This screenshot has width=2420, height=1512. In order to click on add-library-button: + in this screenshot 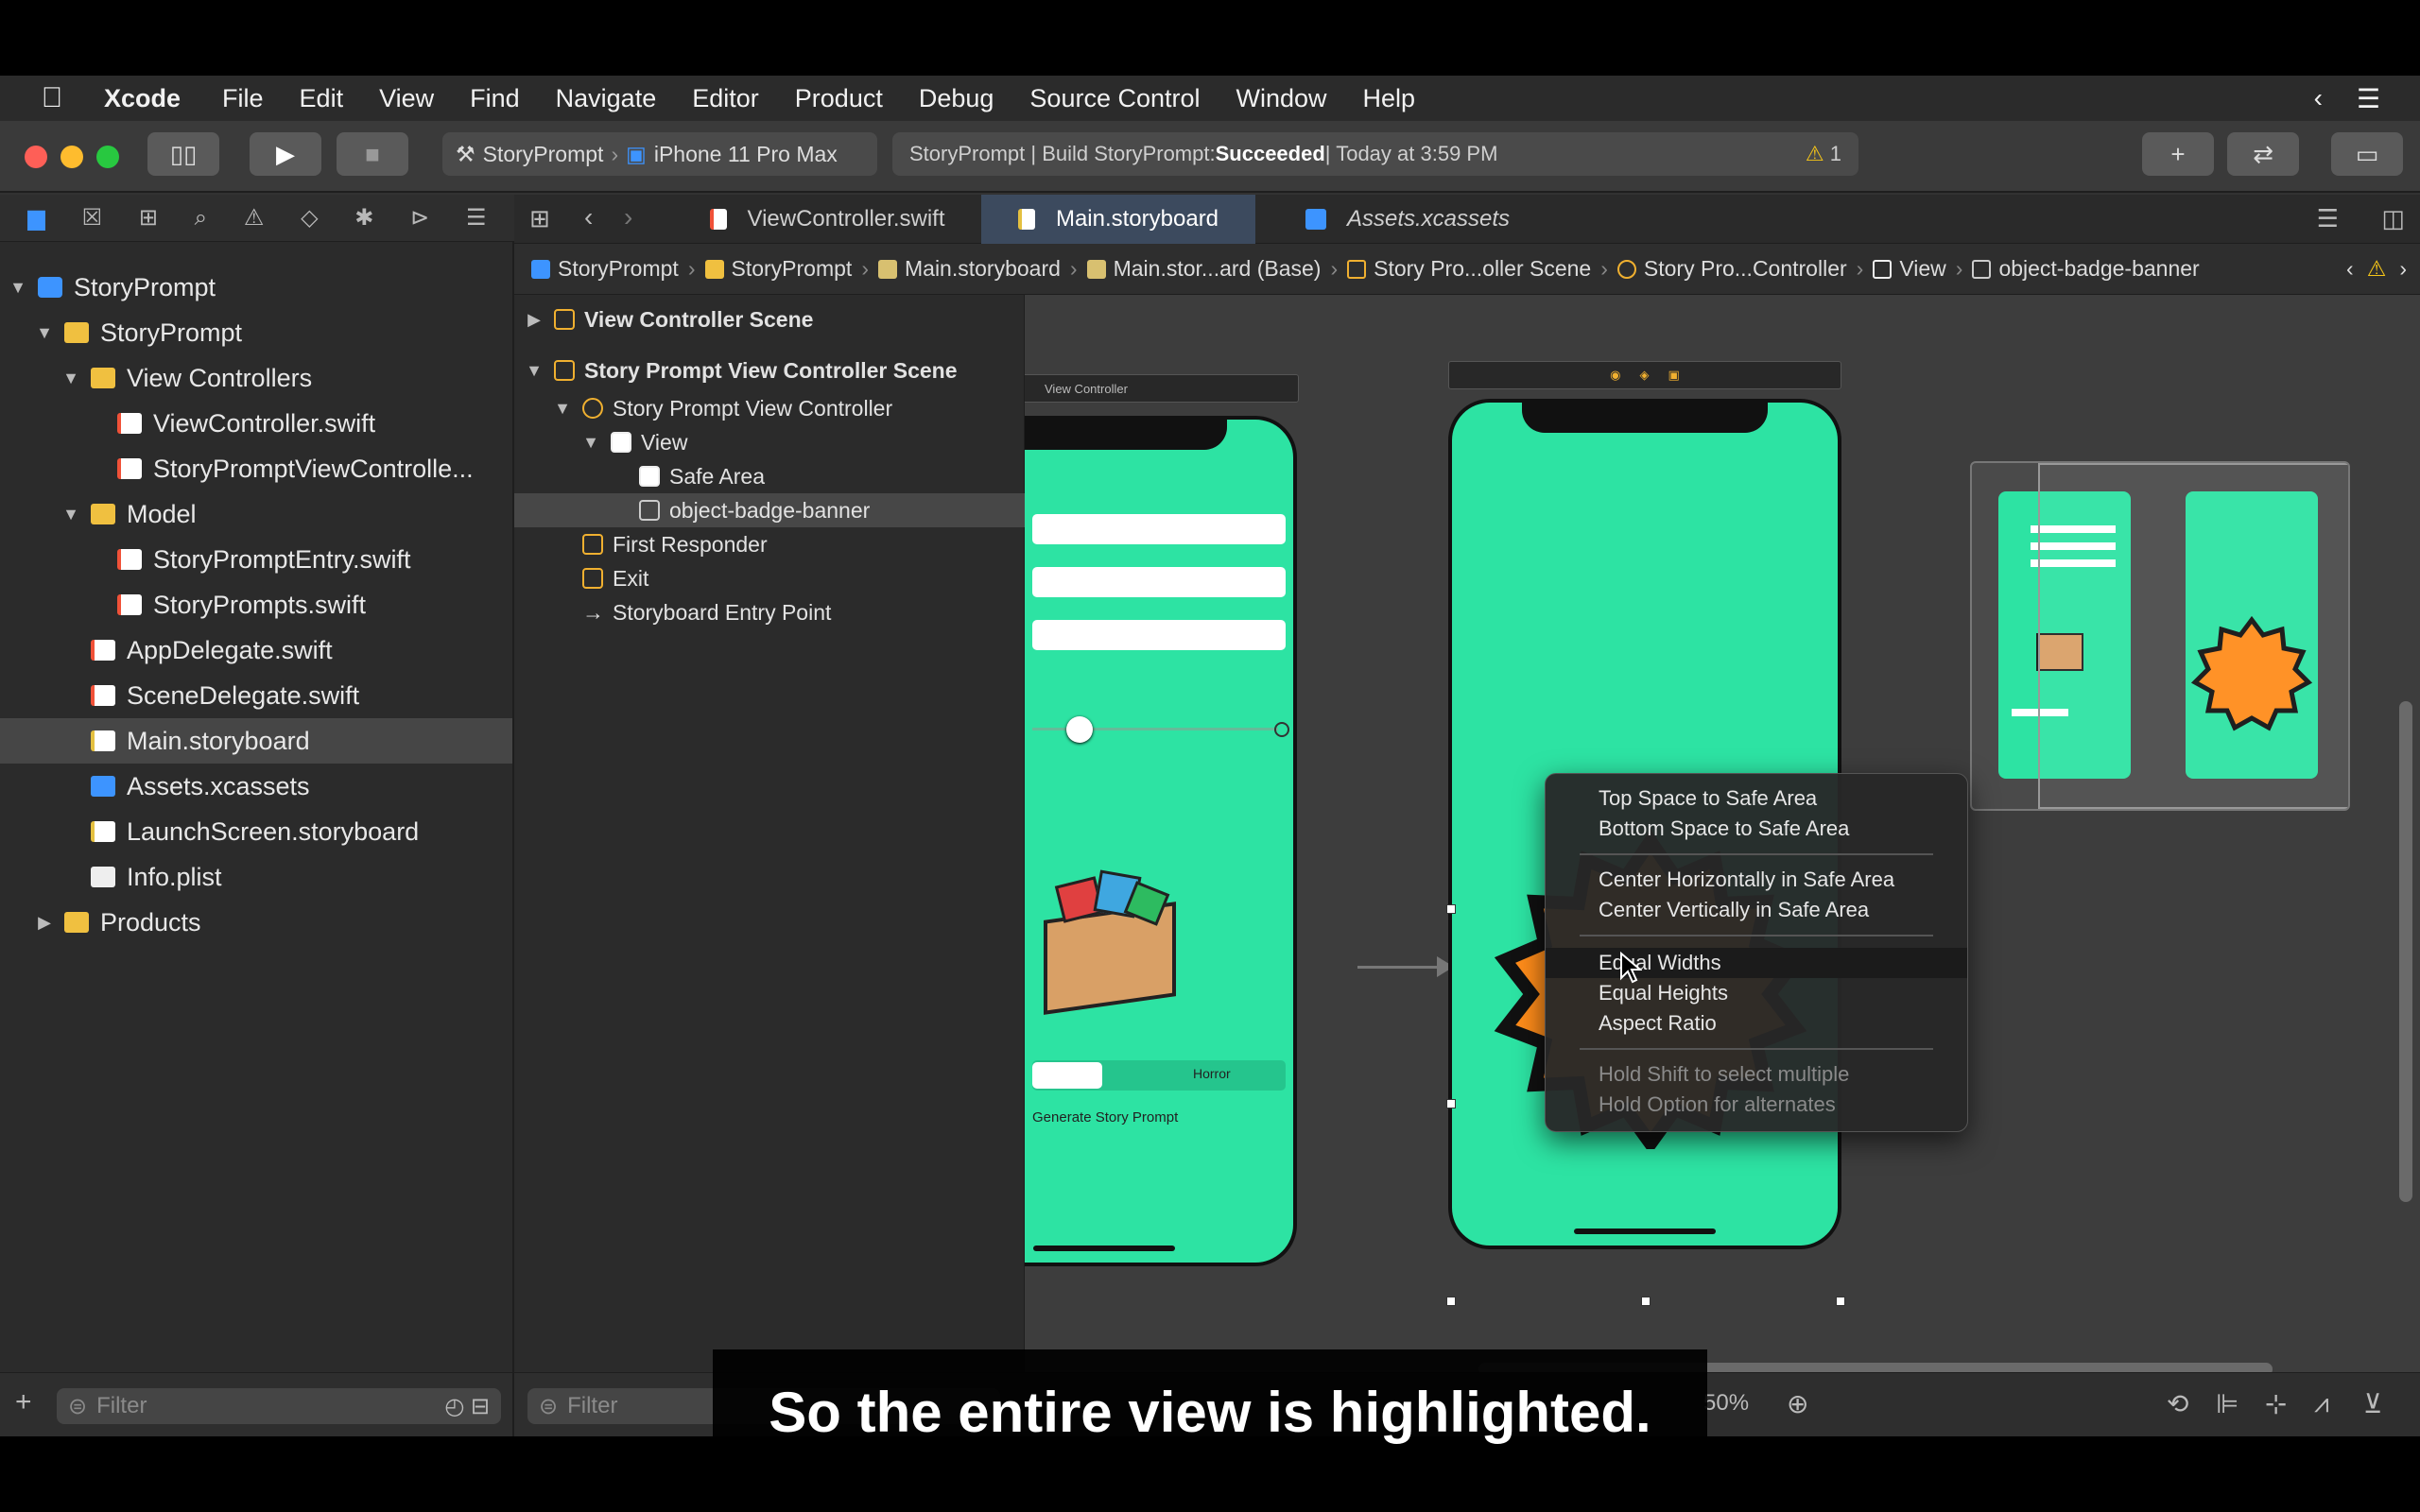, I will do `click(2178, 154)`.